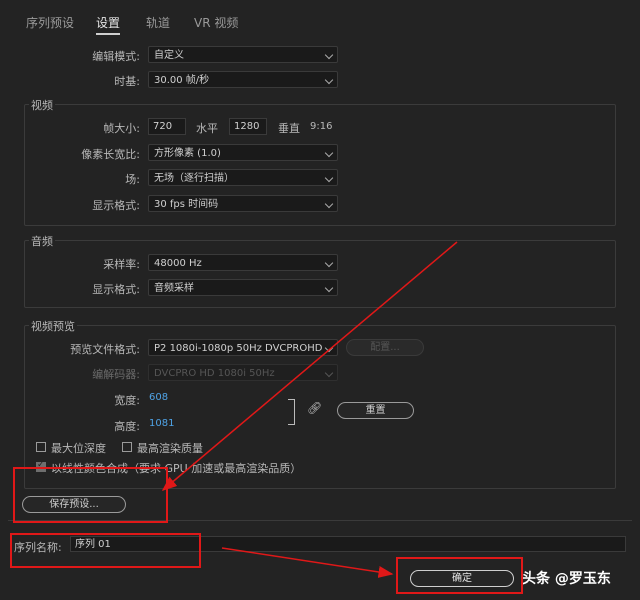 Image resolution: width=640 pixels, height=600 pixels. I want to click on annotation-arrow-to-ok, so click(307, 562).